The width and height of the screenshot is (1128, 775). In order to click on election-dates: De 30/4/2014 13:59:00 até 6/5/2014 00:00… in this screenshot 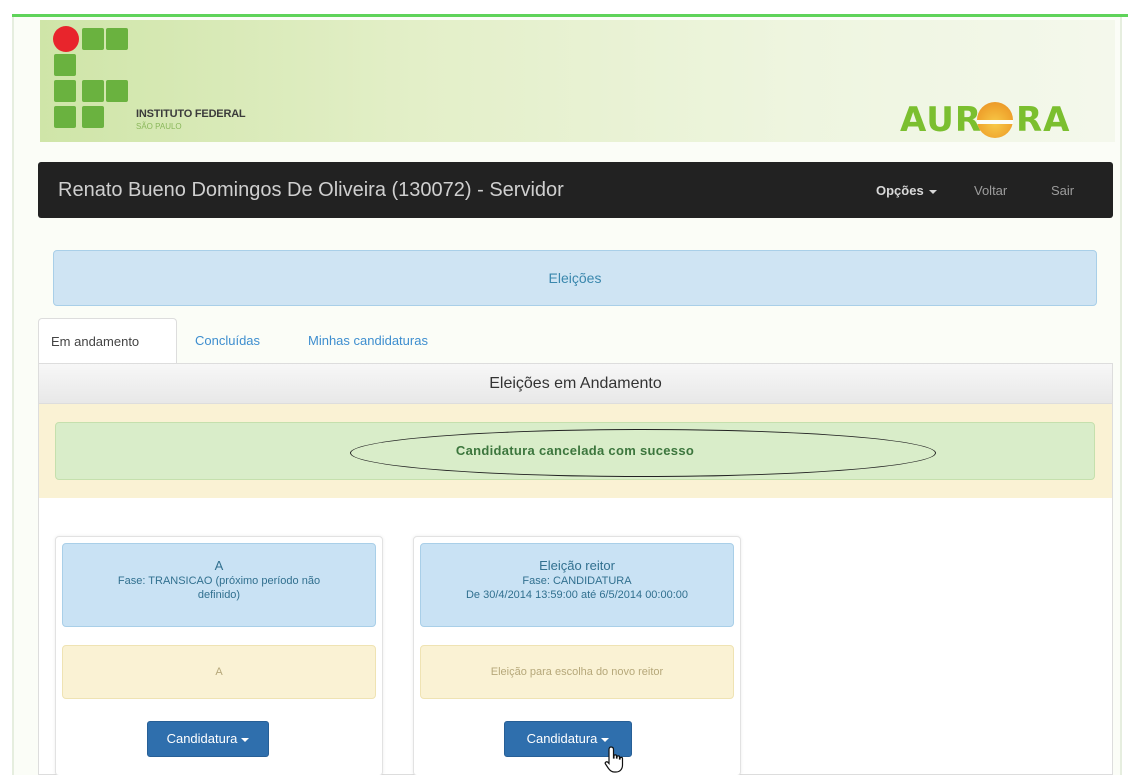, I will do `click(577, 595)`.